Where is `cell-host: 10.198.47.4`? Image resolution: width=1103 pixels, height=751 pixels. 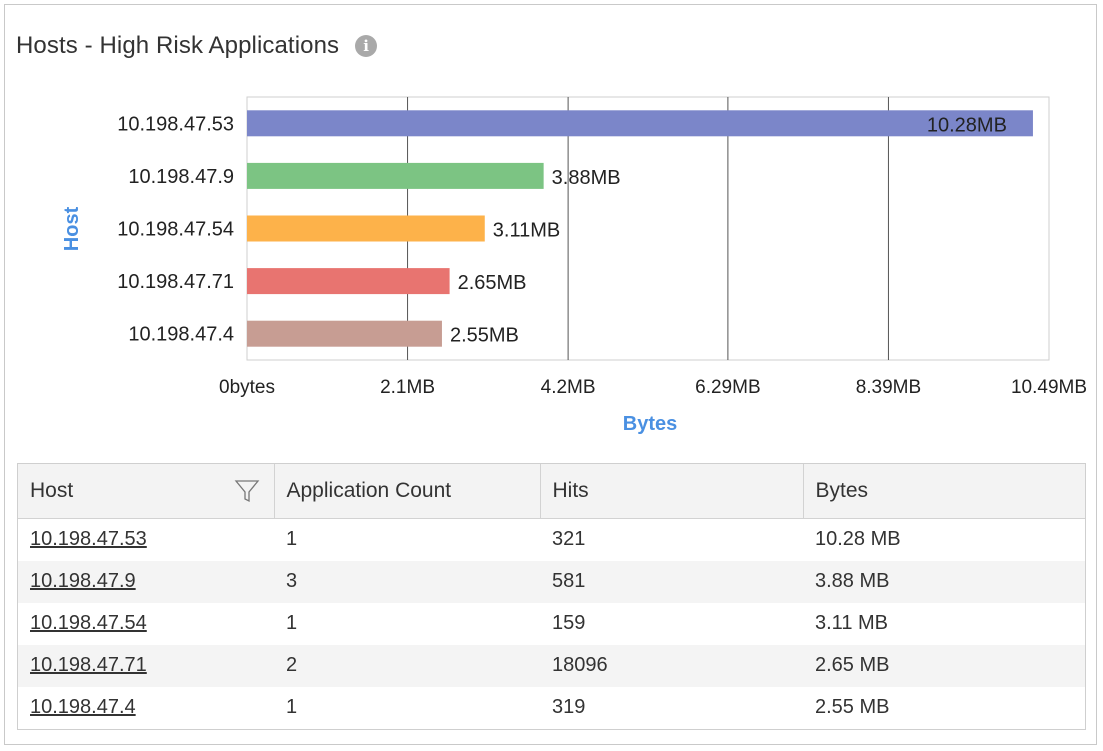 cell-host: 10.198.47.4 is located at coordinates (146, 707).